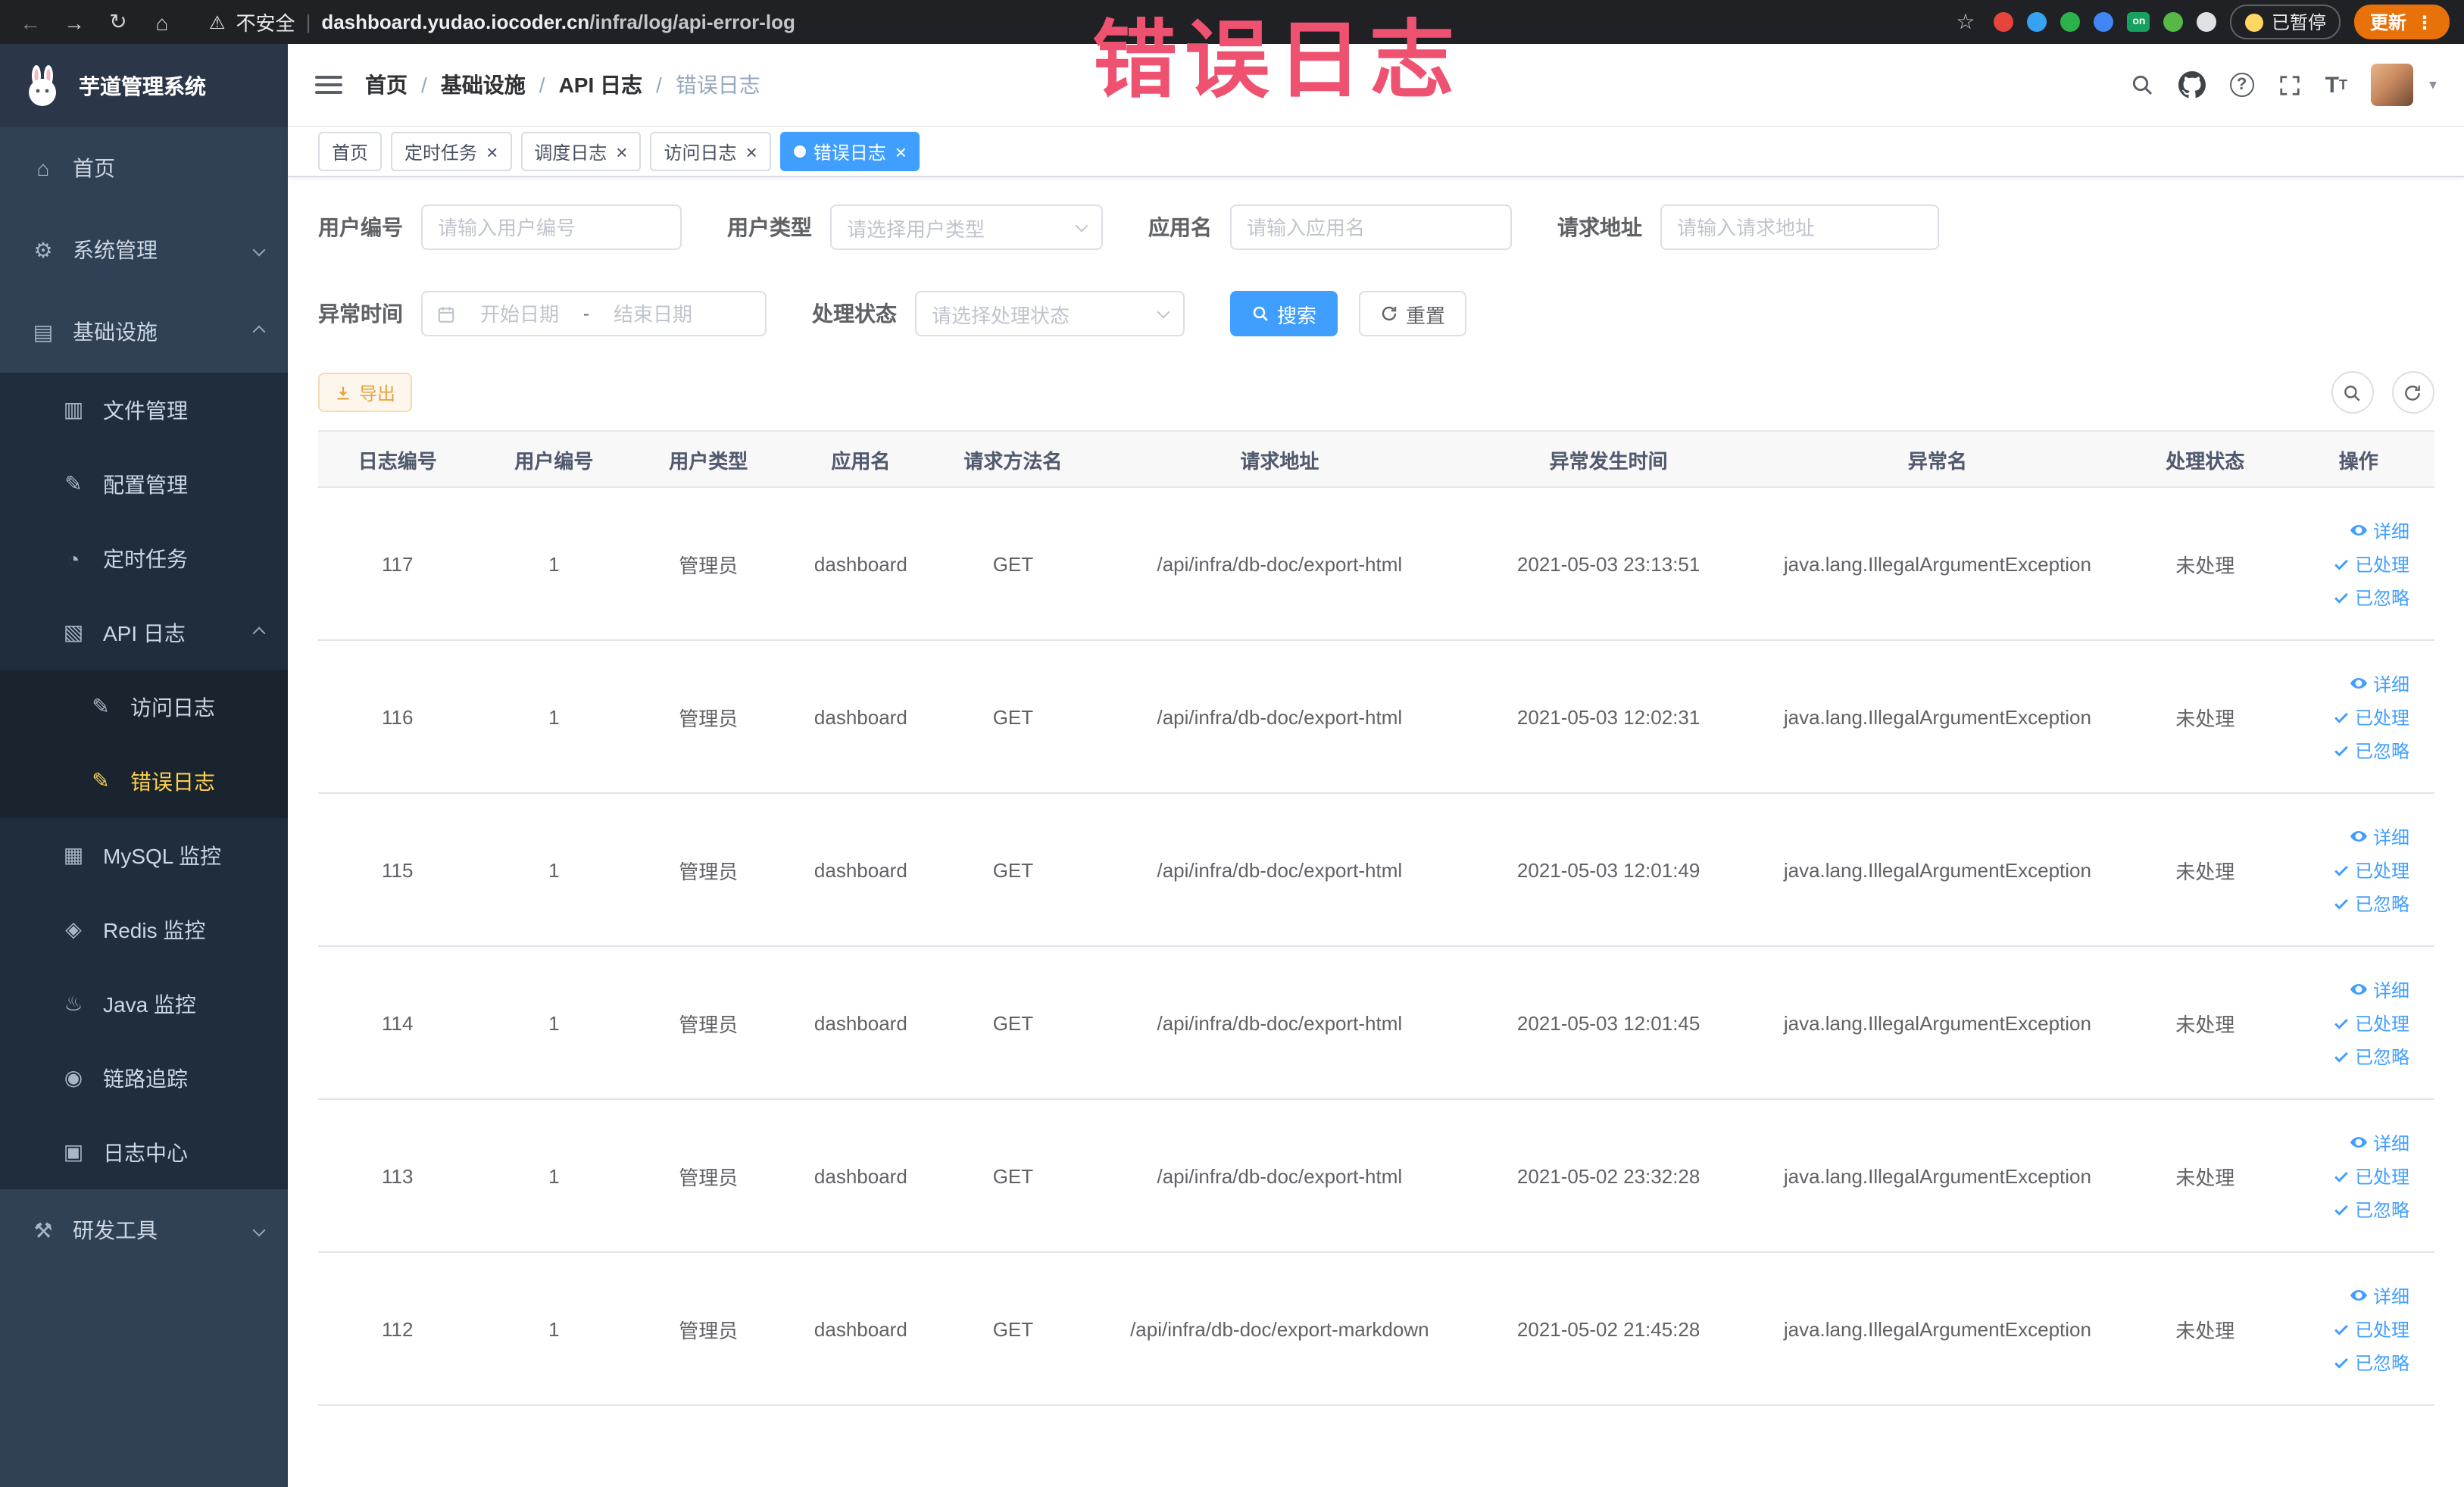  I want to click on sidebar-item-access-log: ✎ 访问日志, so click(144, 707).